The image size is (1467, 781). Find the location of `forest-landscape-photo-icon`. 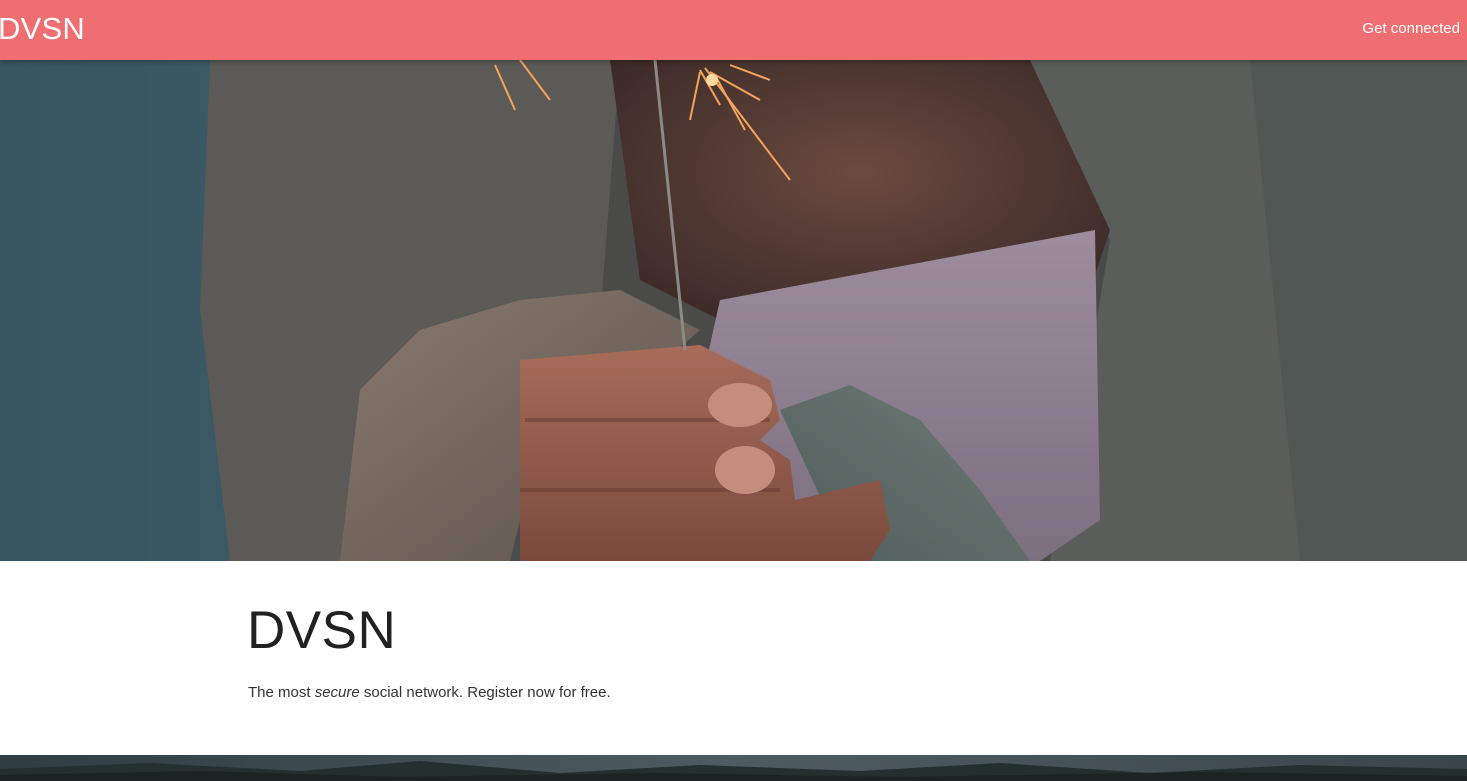

forest-landscape-photo-icon is located at coordinates (733, 768).